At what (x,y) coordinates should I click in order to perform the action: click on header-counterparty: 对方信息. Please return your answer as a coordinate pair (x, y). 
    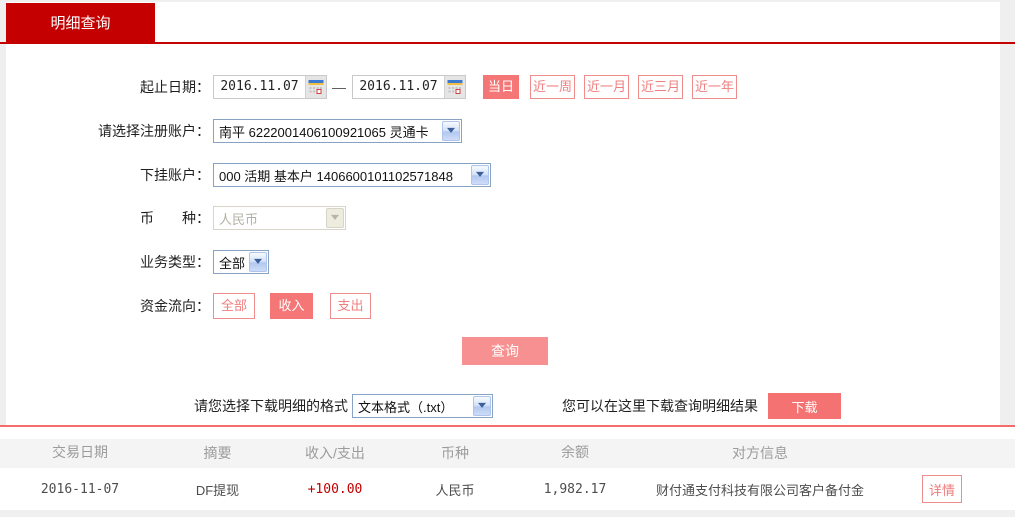
    Looking at the image, I should click on (760, 453).